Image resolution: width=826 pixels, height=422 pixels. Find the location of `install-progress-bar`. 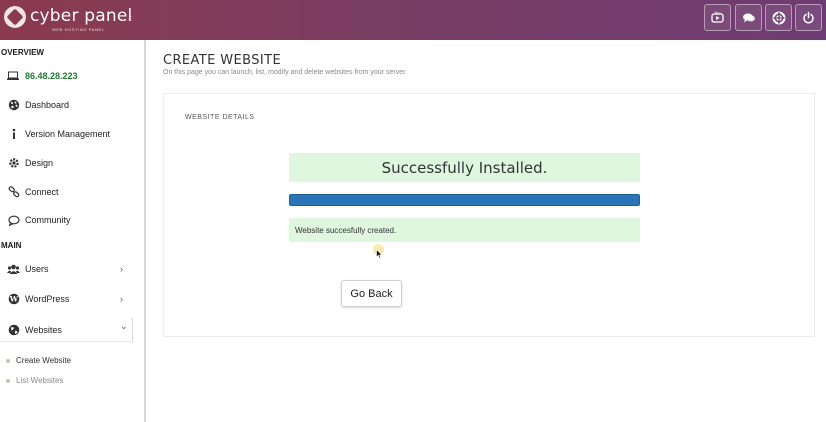

install-progress-bar is located at coordinates (464, 200).